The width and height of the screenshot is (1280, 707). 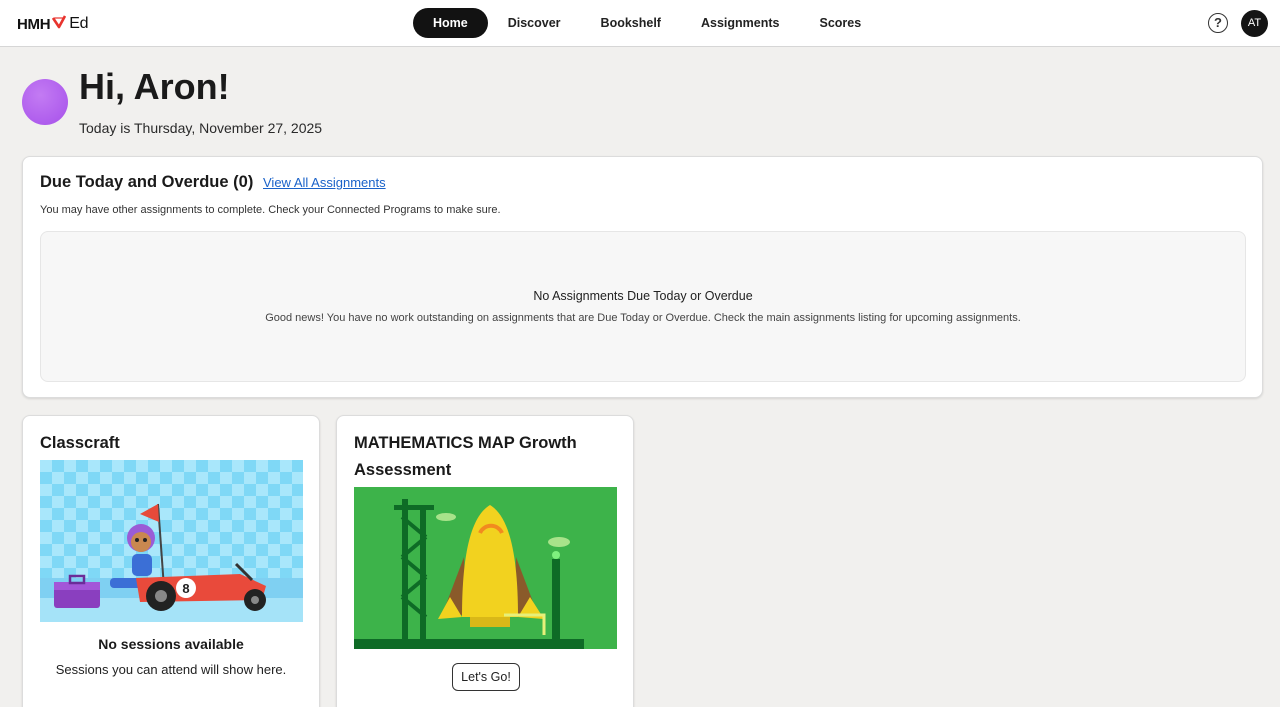 I want to click on kart-number: 8, so click(x=185, y=588).